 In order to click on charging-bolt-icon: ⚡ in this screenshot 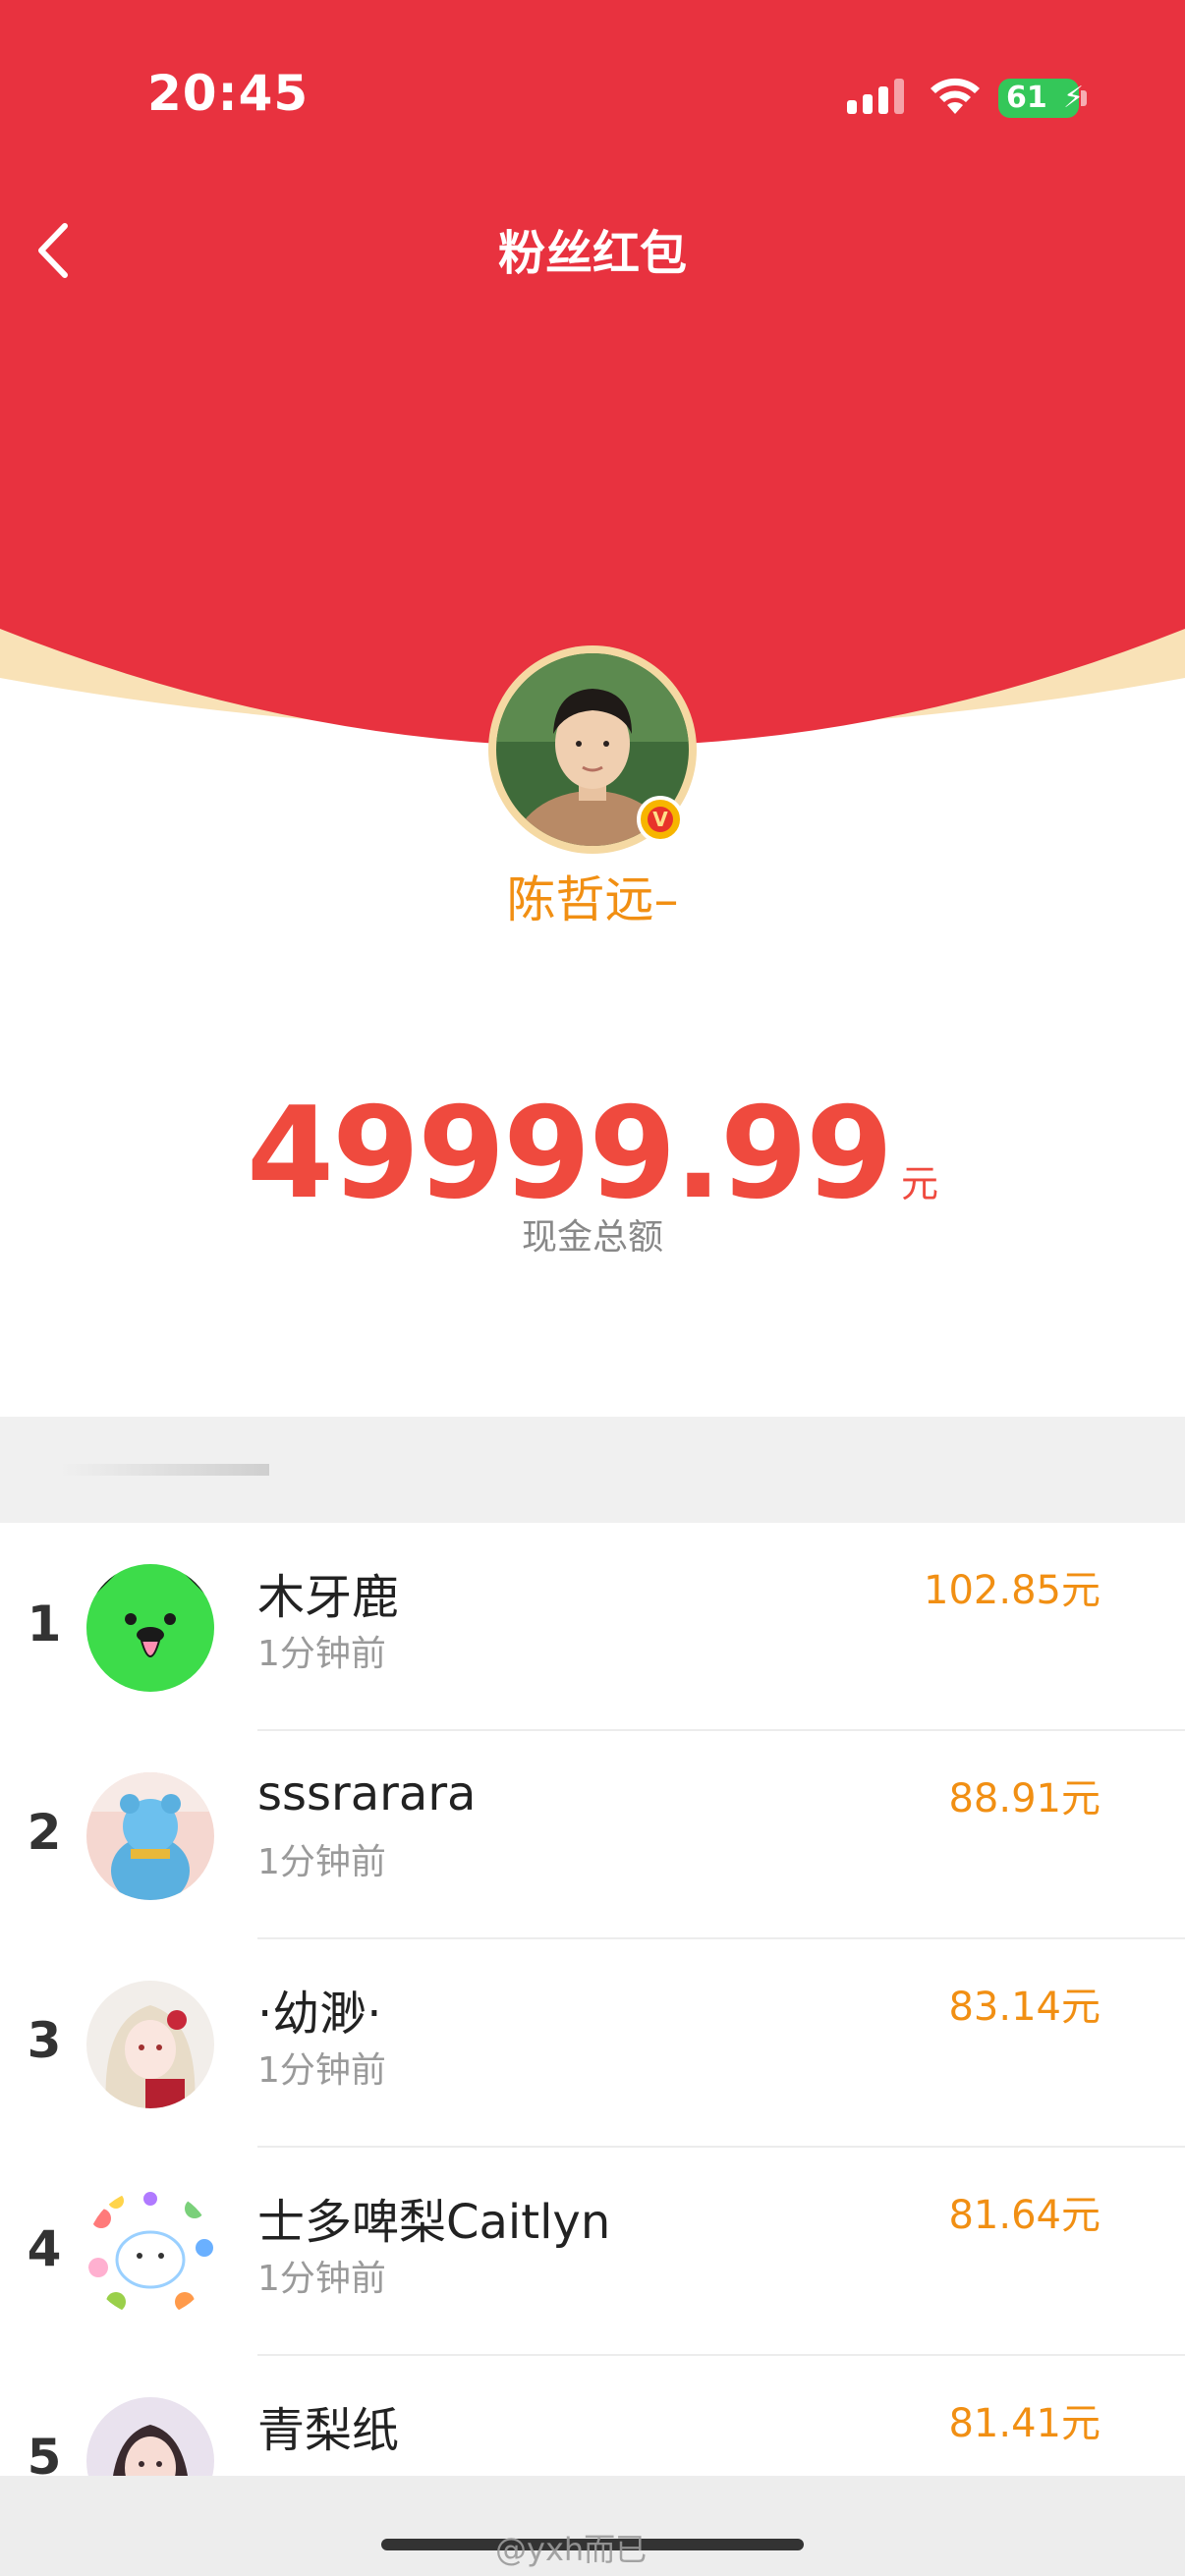, I will do `click(1074, 98)`.